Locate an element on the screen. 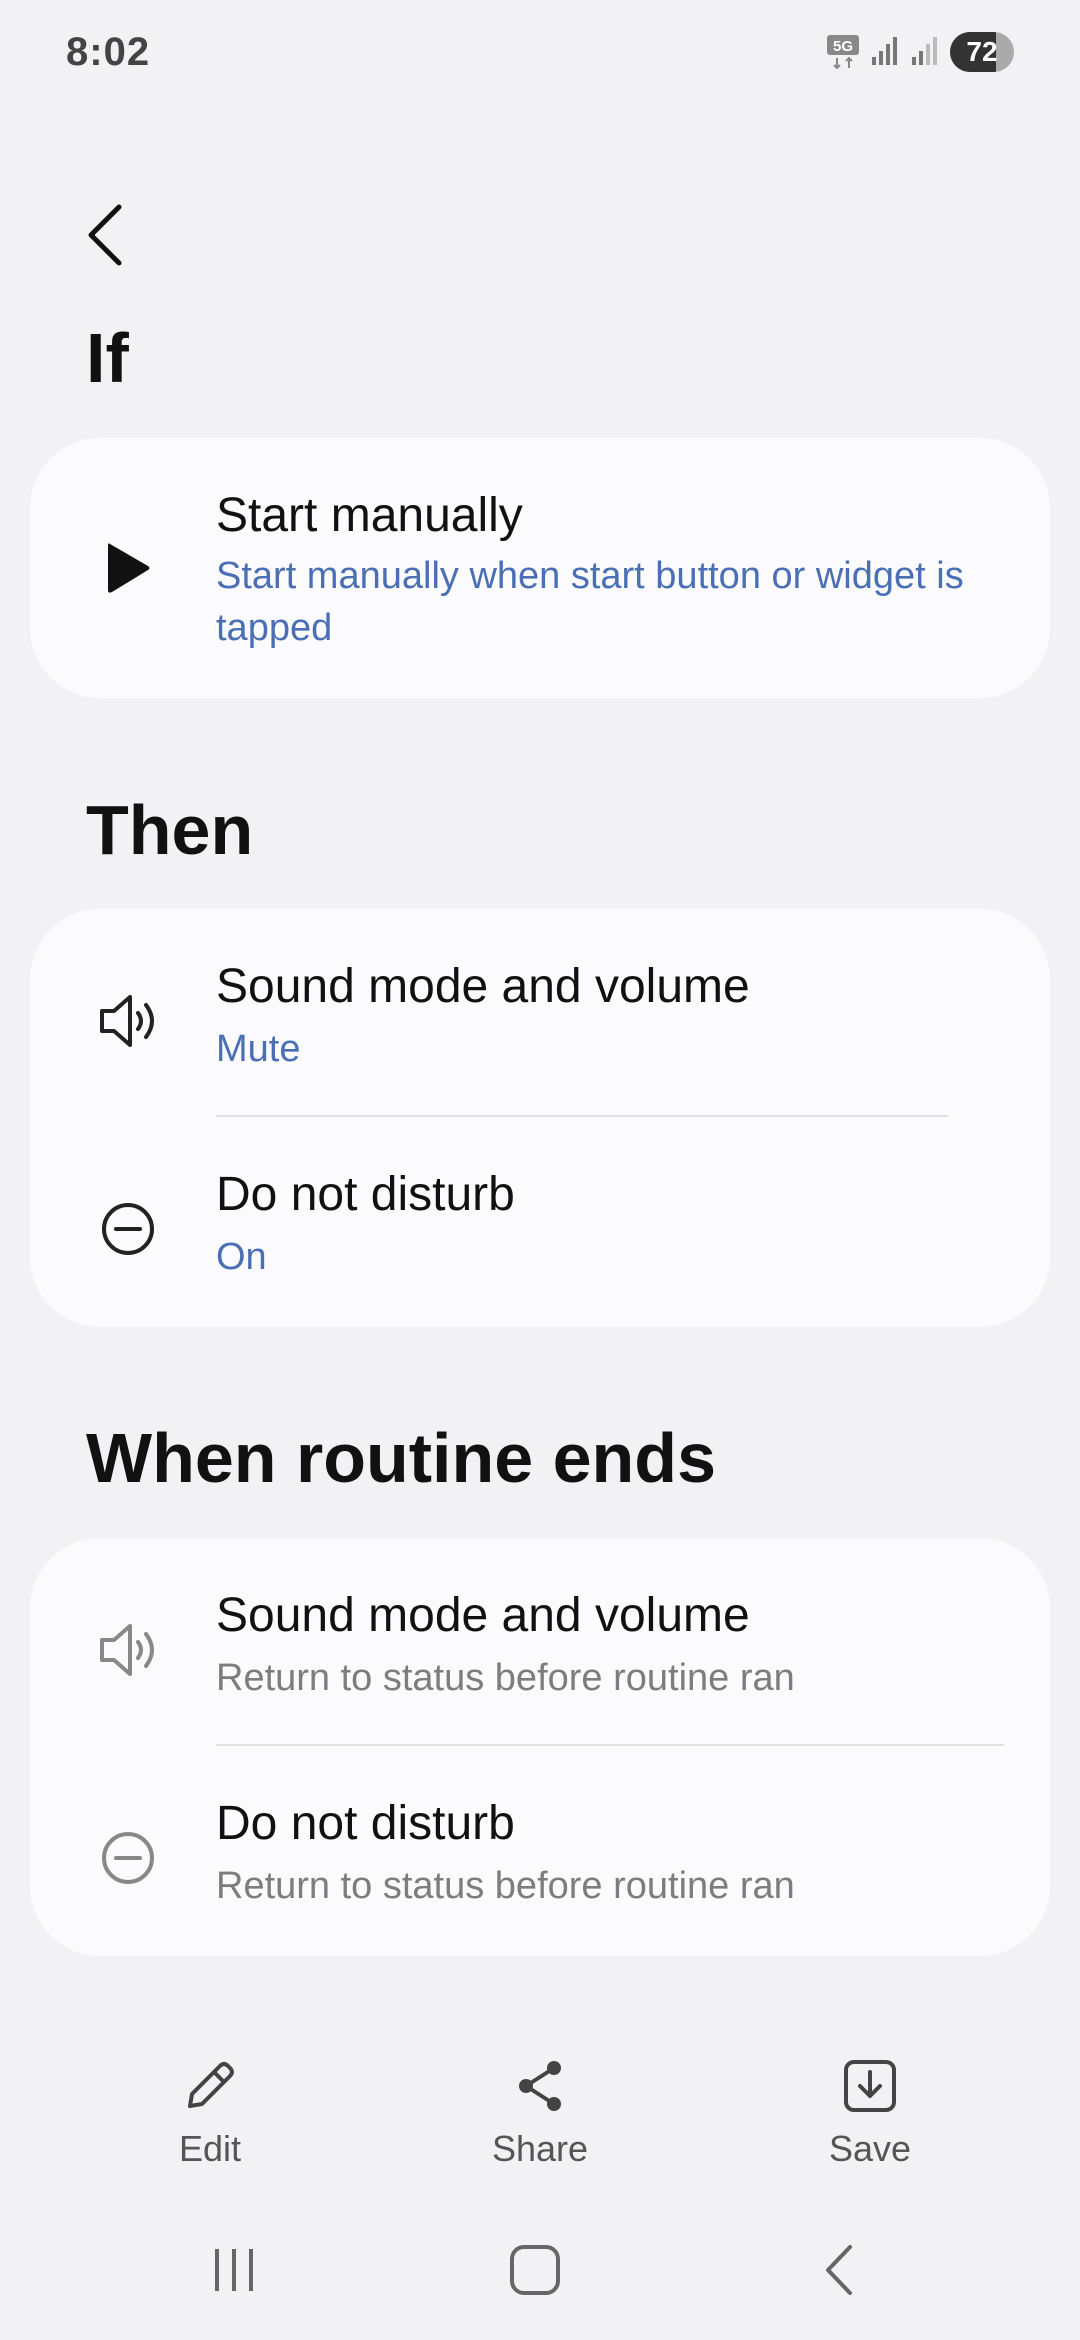  home-icon is located at coordinates (535, 2270).